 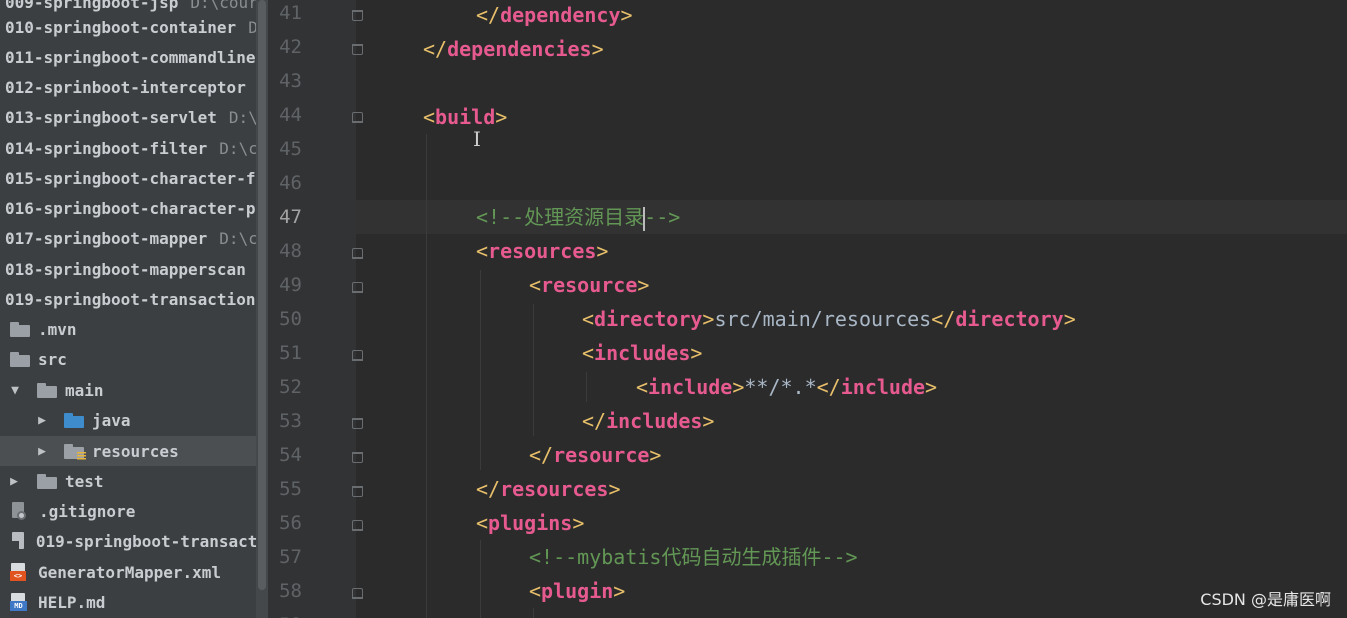 I want to click on tree-item-pom: 019-springboot-transacti, so click(x=133, y=541).